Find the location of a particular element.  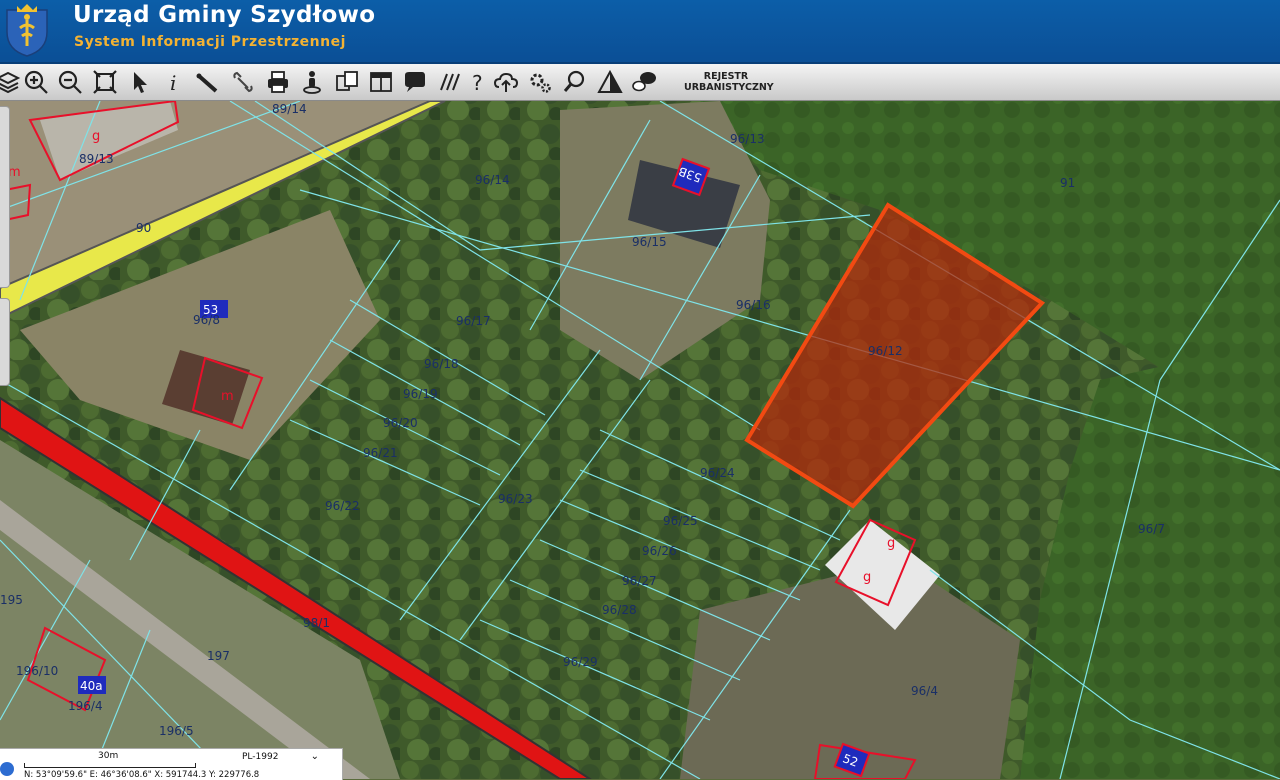

app-title: Urząd Gminy Szydłowo is located at coordinates (224, 15).